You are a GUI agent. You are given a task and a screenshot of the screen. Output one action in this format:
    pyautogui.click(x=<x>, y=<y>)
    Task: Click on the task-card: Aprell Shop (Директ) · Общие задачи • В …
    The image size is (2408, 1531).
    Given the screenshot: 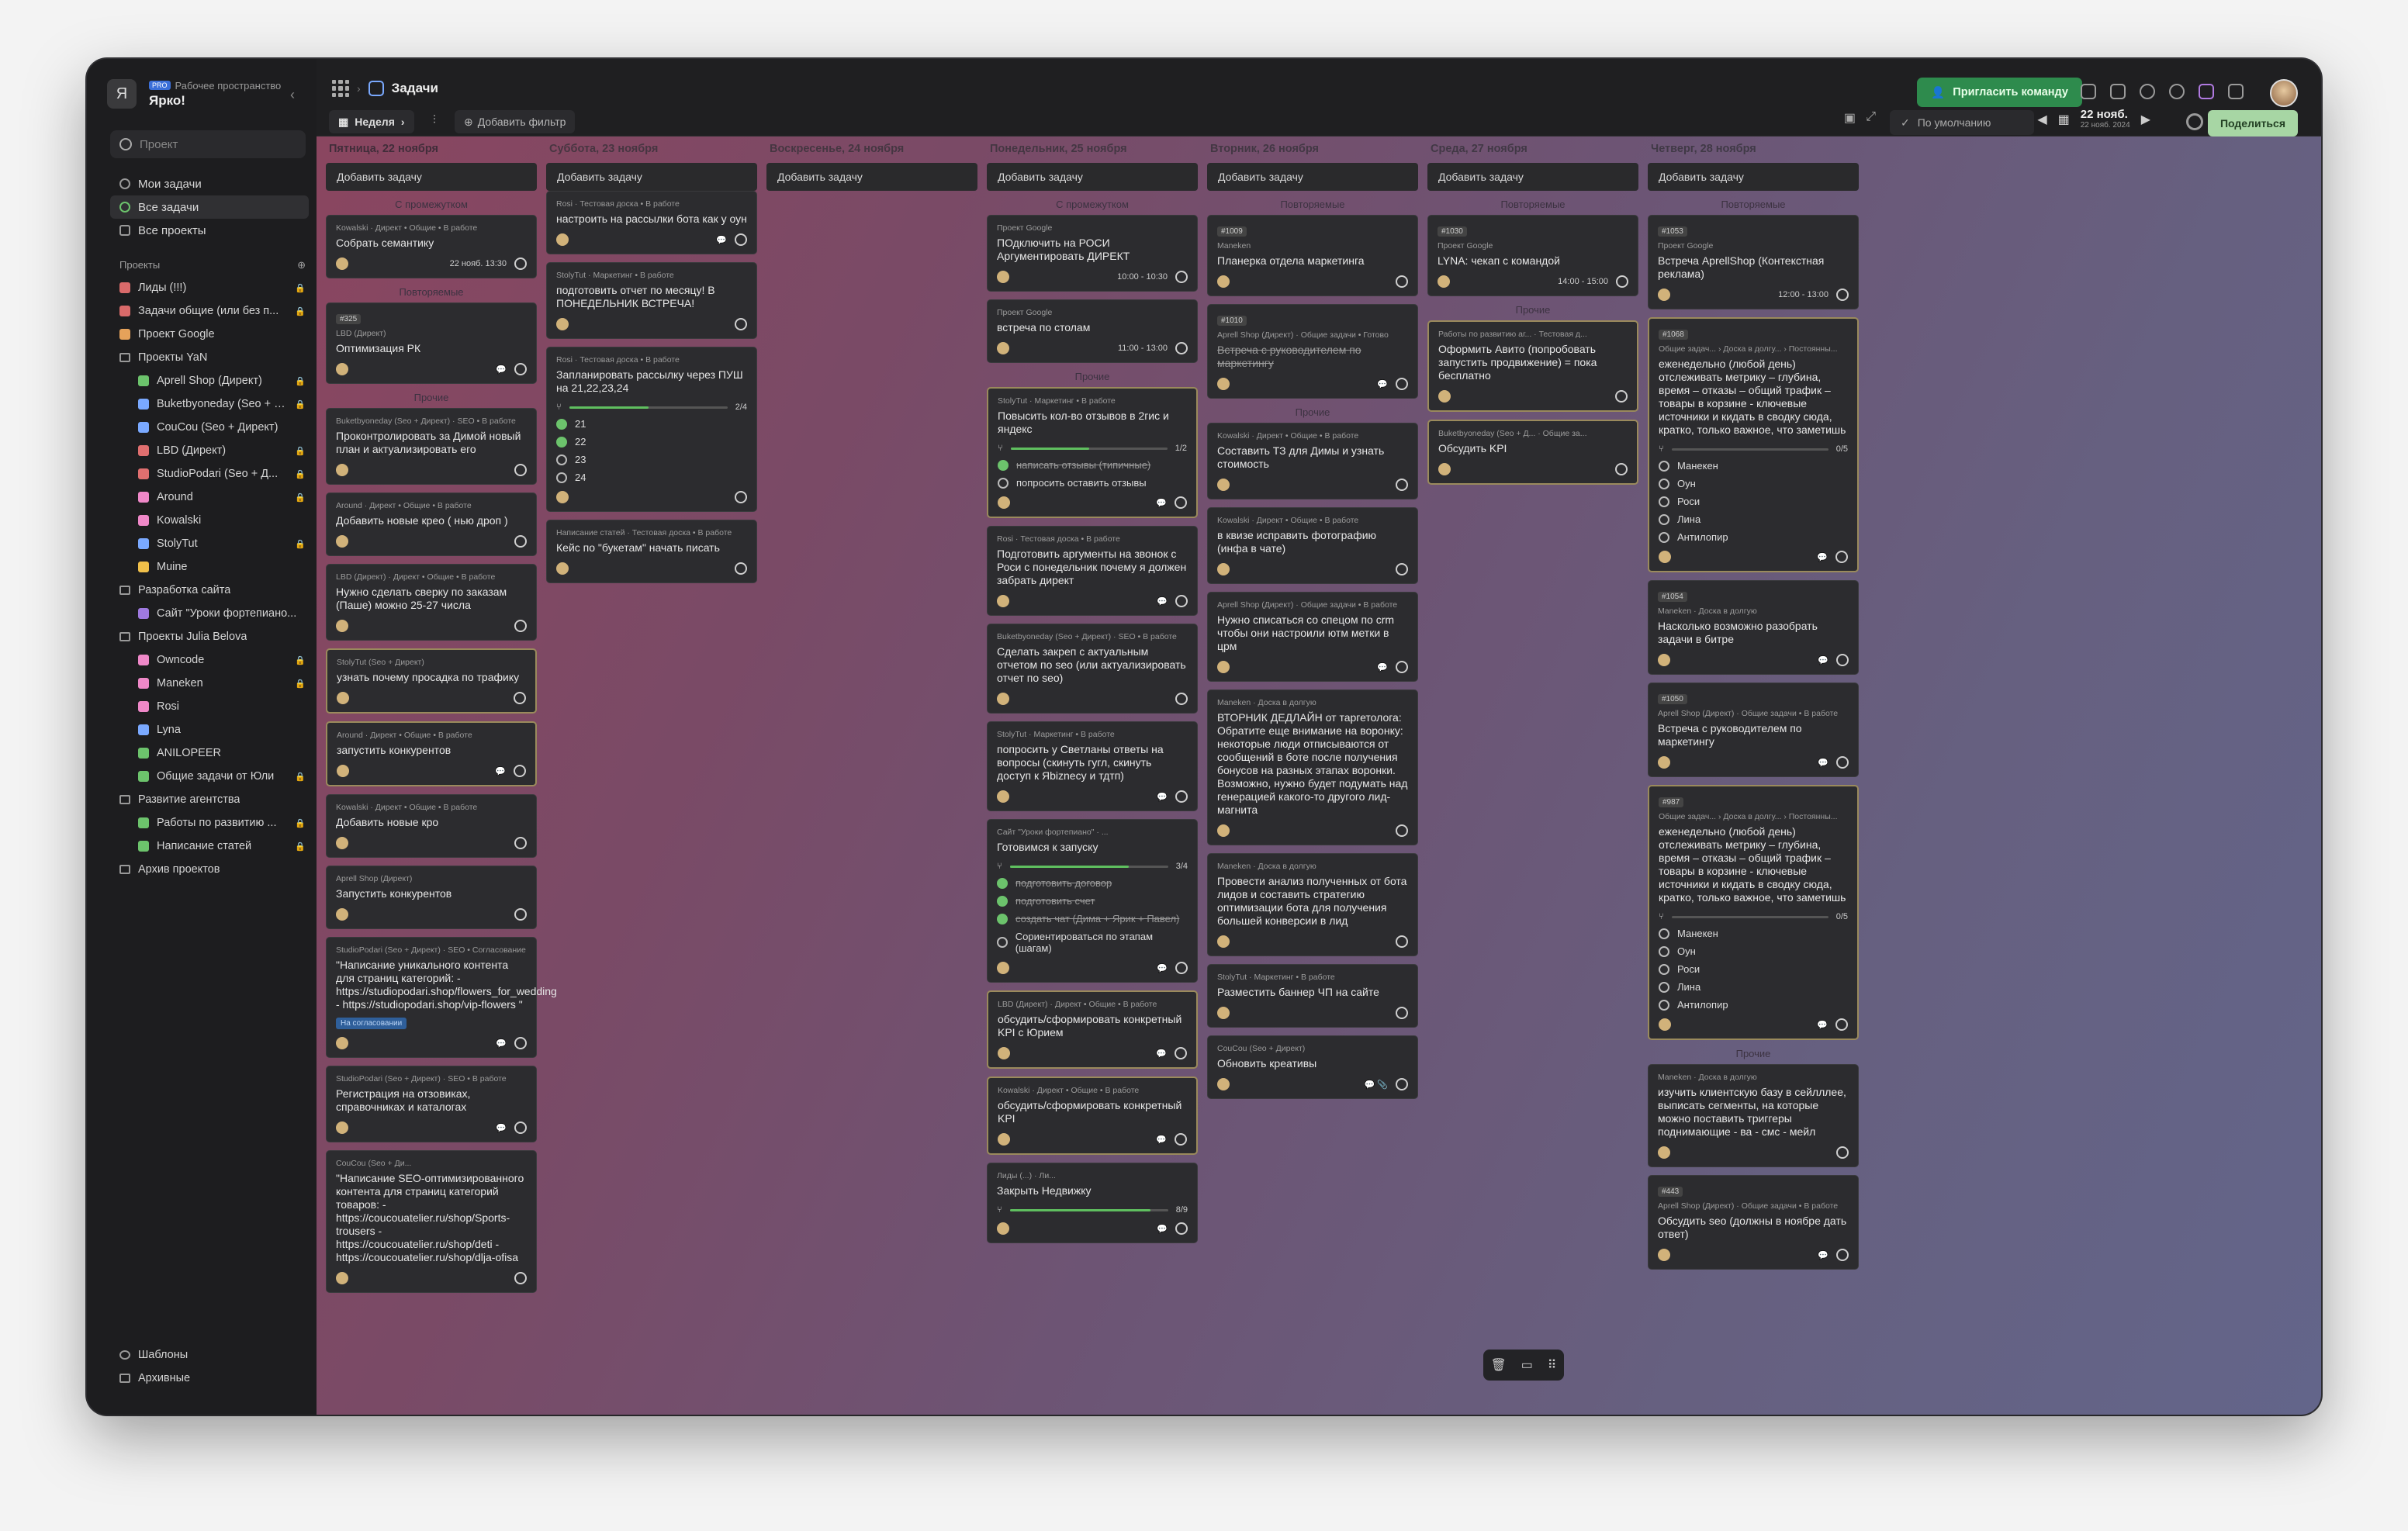 What is the action you would take?
    pyautogui.click(x=1312, y=637)
    